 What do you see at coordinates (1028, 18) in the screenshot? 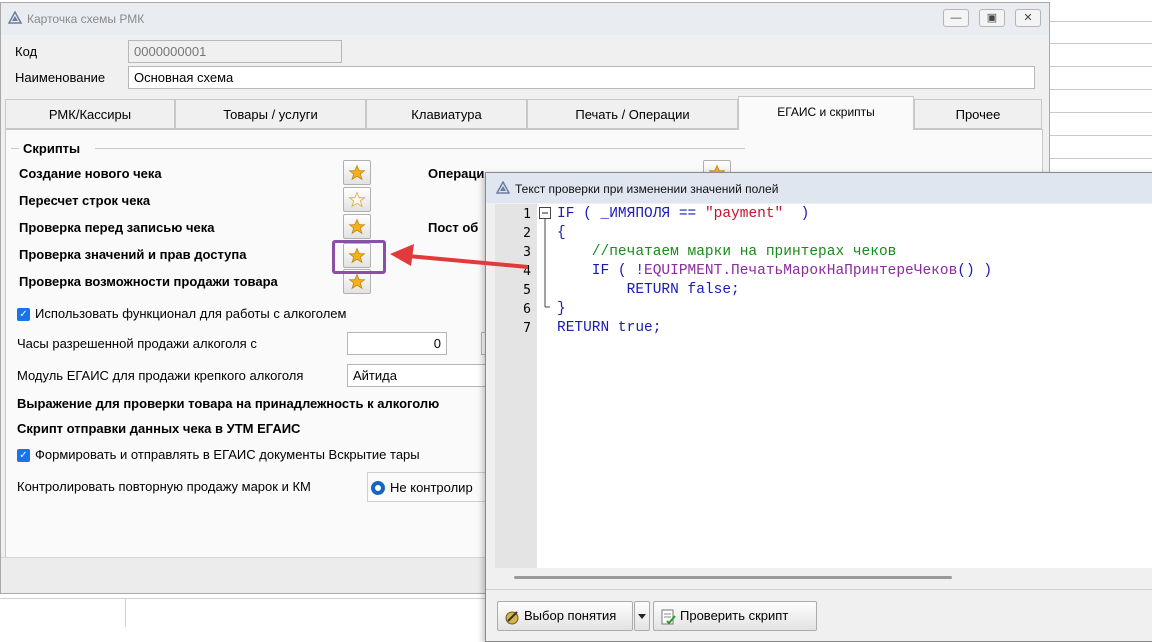
I see `close-button: ✕` at bounding box center [1028, 18].